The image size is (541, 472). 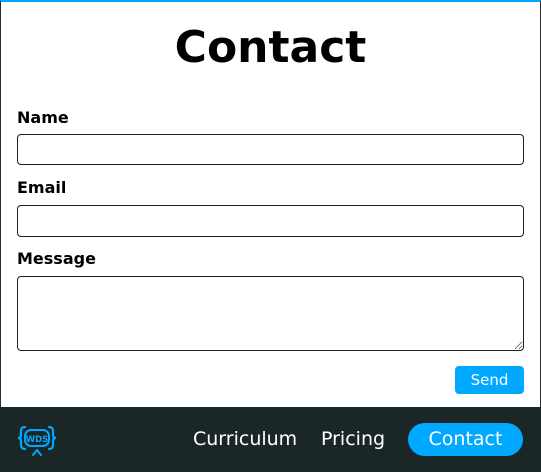 I want to click on wds-logo-icon: WDS, so click(x=37, y=440).